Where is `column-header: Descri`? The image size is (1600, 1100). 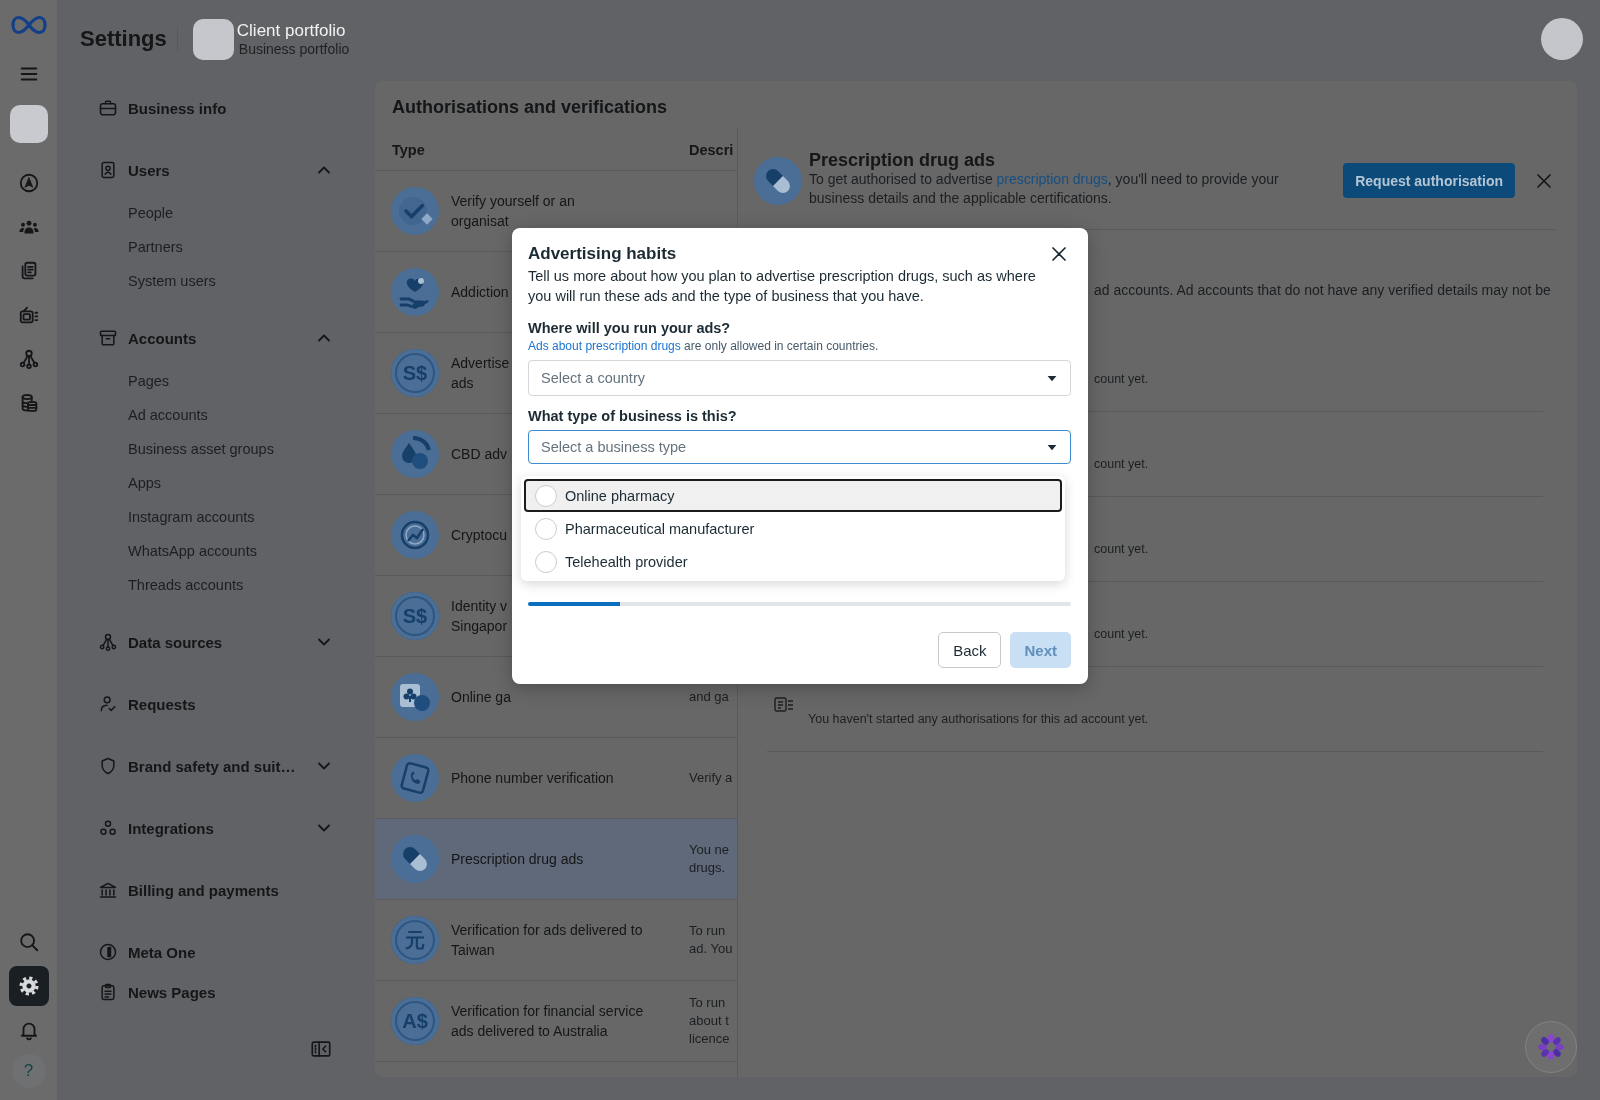
column-header: Descri is located at coordinates (711, 150).